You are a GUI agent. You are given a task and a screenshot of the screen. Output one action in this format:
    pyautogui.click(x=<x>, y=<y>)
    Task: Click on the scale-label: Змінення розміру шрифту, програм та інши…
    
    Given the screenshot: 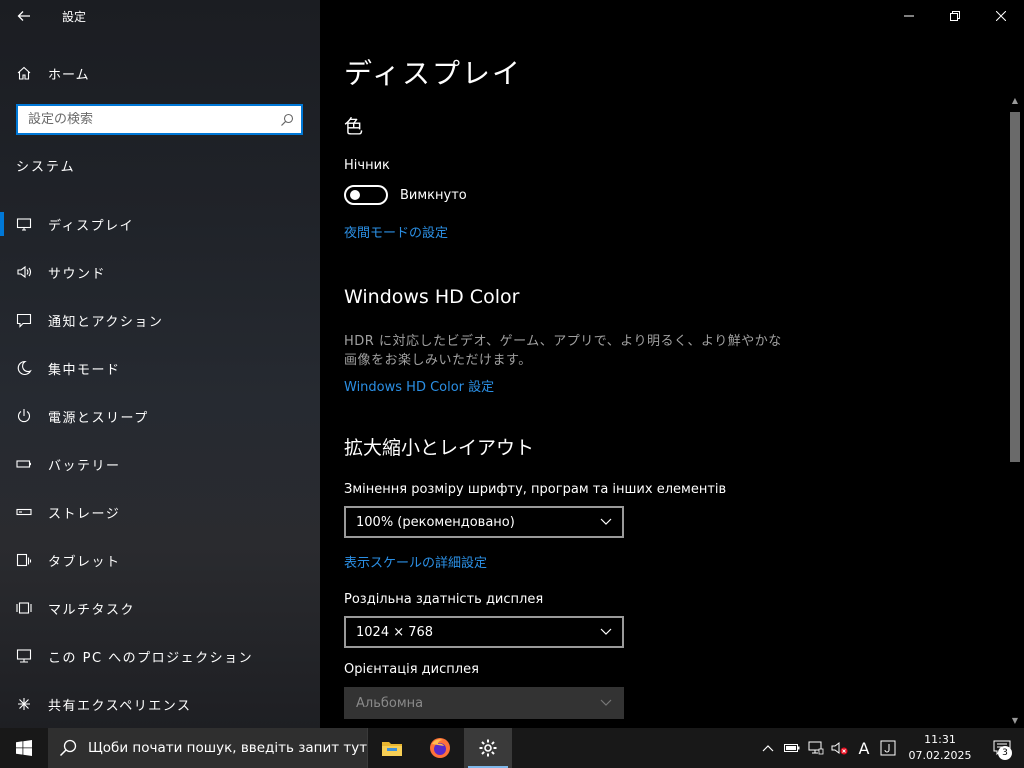 What is the action you would take?
    pyautogui.click(x=535, y=489)
    